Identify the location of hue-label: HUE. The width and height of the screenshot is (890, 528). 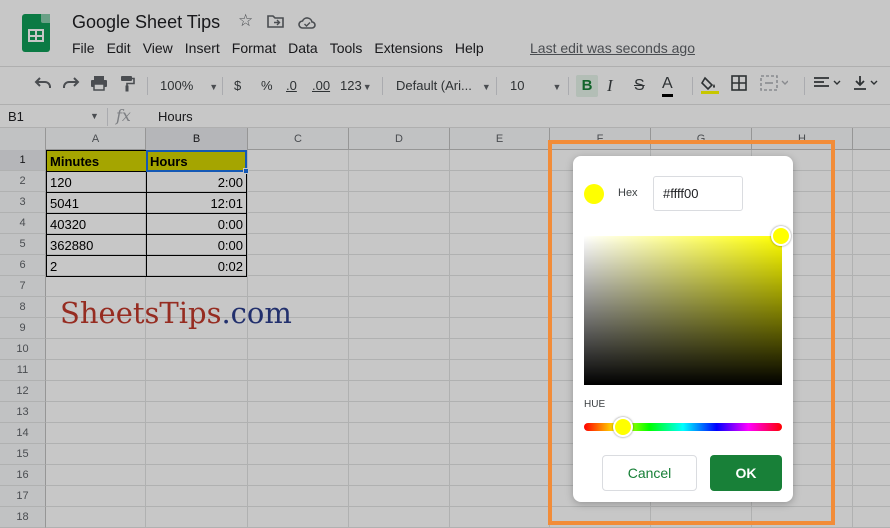
(595, 404).